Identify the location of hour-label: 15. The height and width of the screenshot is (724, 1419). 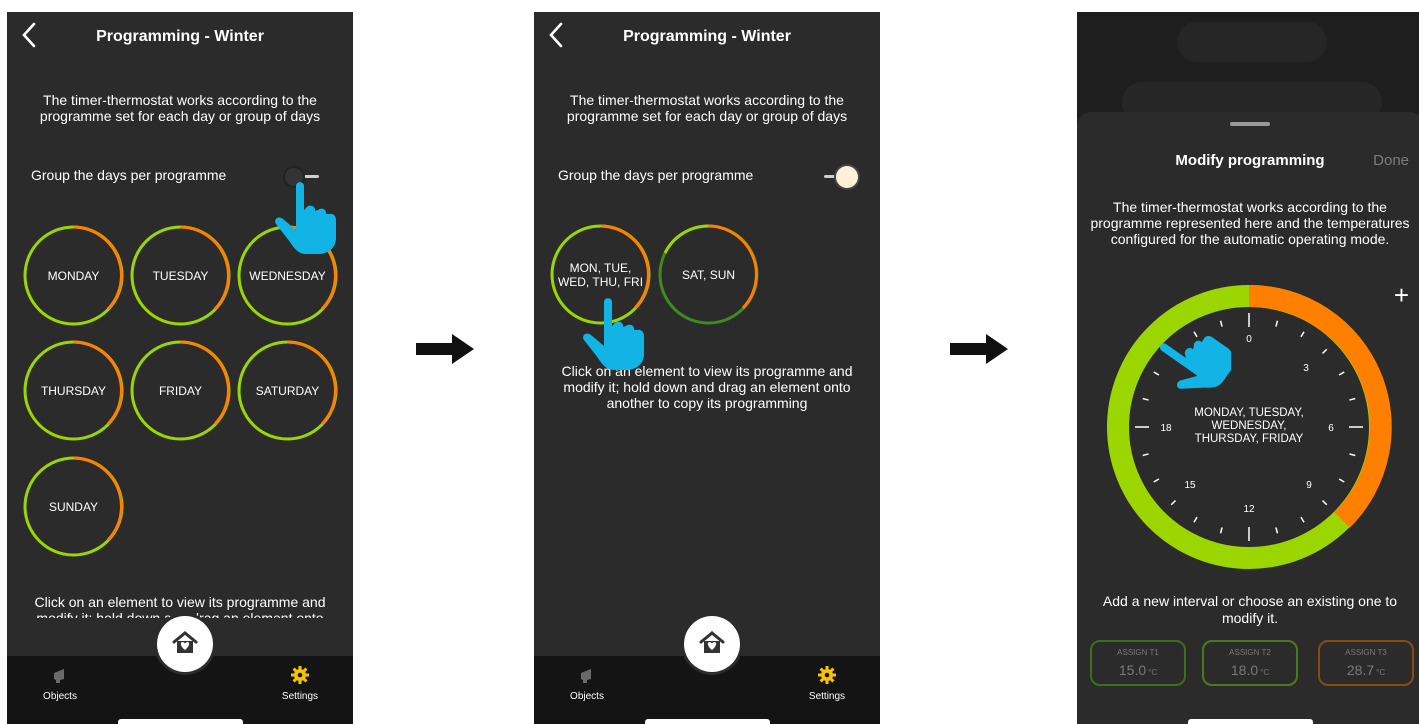
(1190, 485).